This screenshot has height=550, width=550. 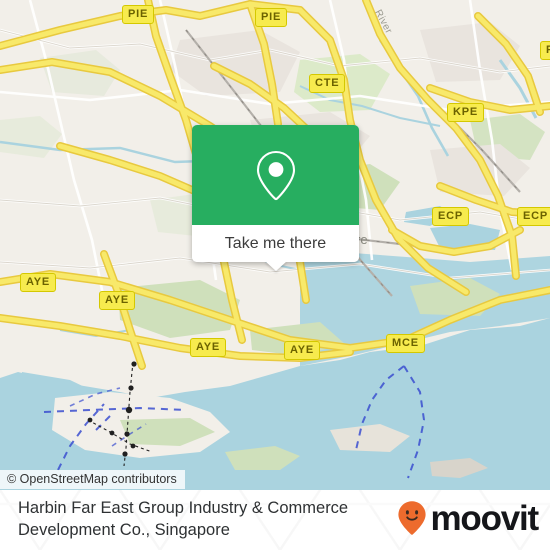 I want to click on take-me-there-button: Take me there, so click(x=275, y=243).